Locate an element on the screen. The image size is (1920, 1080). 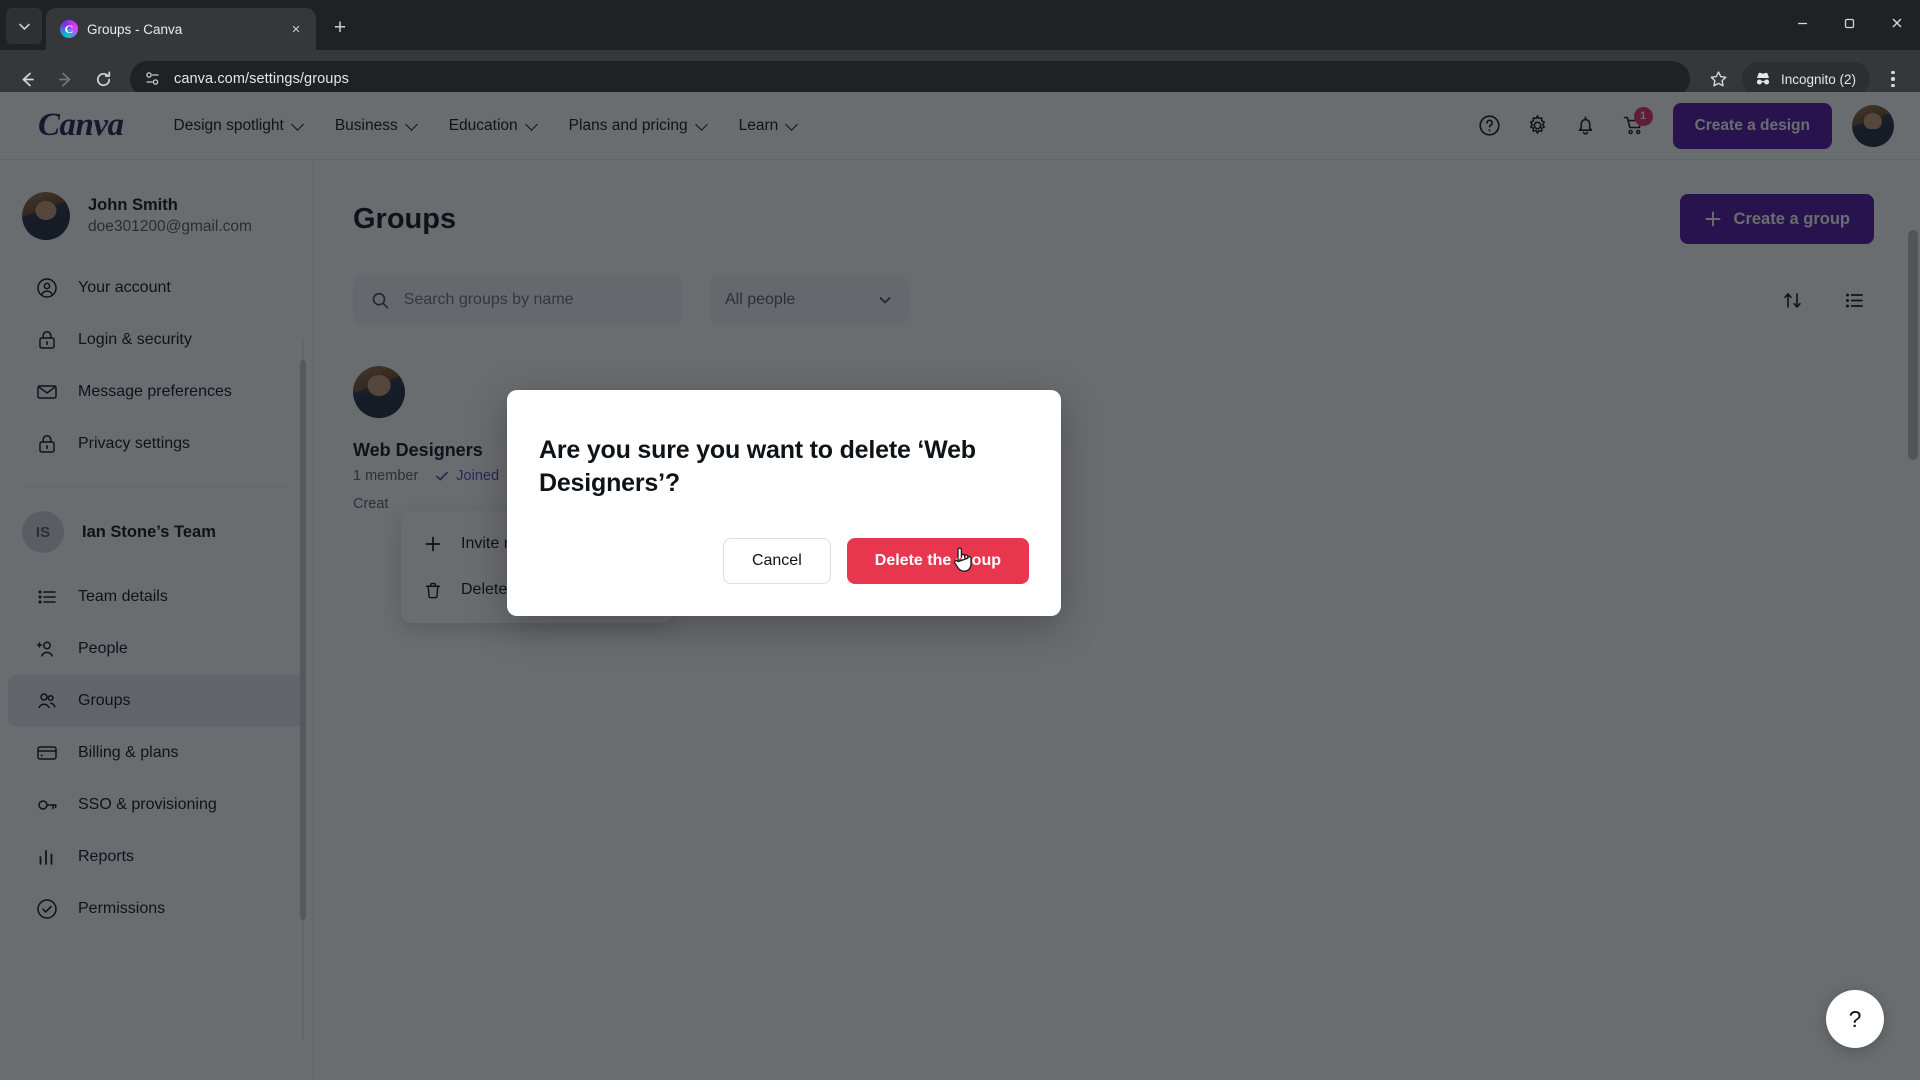
new-tab-button: + is located at coordinates (340, 28).